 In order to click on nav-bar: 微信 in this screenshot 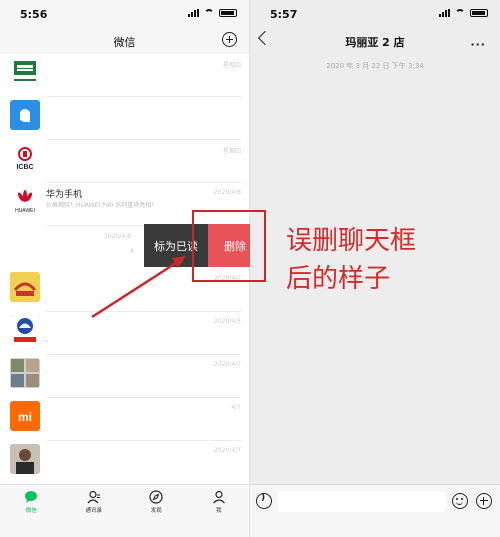, I will do `click(124, 40)`.